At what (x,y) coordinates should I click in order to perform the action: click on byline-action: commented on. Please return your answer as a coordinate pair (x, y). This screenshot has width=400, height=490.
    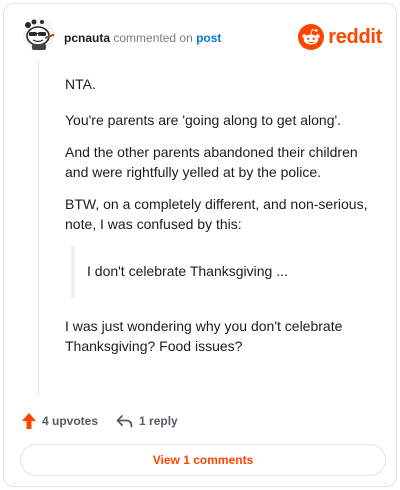
    Looking at the image, I should click on (153, 38).